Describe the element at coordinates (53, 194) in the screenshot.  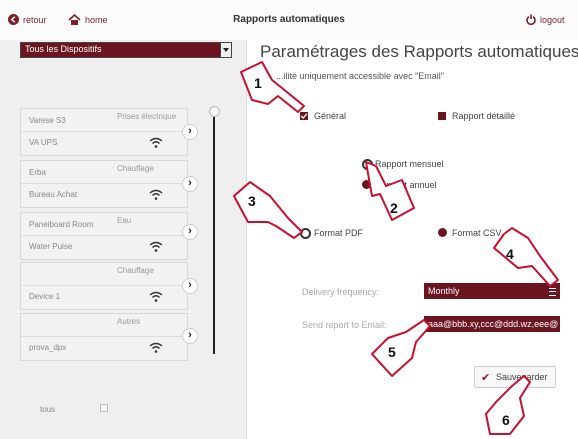
I see `device-subname: Bureau Achat` at that location.